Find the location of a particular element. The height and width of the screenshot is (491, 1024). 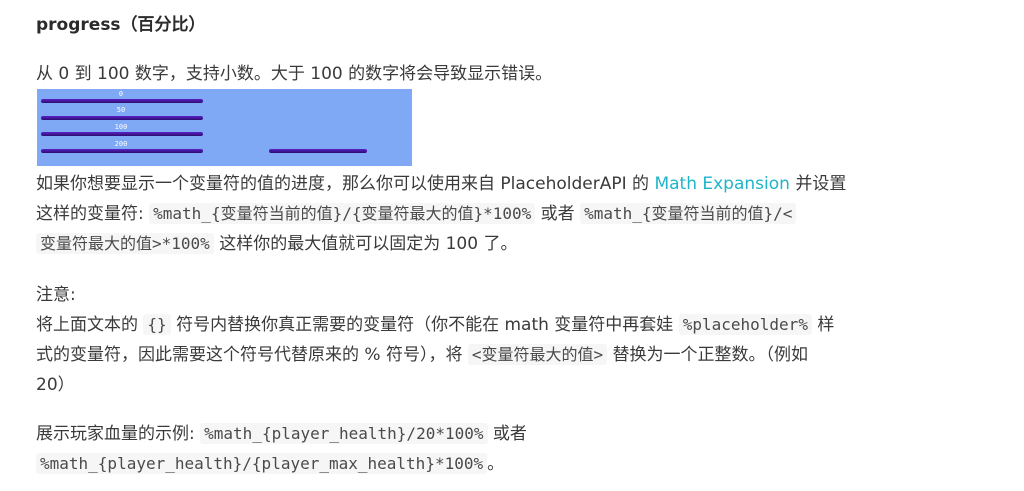

intro-text: 从 0 到 100 数字，支持小数。大于 100 的数字将会导致显示错误。 is located at coordinates (294, 74).